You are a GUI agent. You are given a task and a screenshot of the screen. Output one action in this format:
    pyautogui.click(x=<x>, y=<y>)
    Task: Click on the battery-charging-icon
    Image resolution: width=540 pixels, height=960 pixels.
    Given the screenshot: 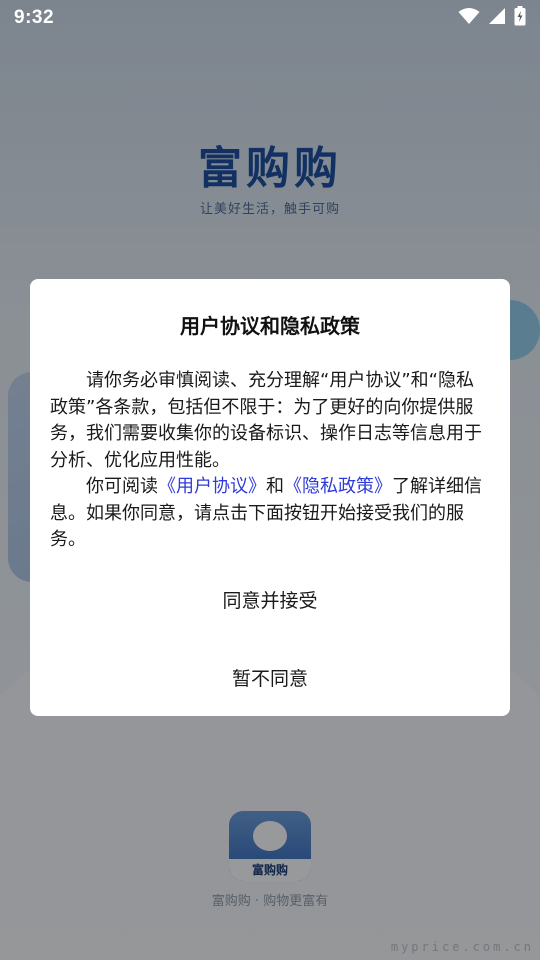 What is the action you would take?
    pyautogui.click(x=520, y=18)
    